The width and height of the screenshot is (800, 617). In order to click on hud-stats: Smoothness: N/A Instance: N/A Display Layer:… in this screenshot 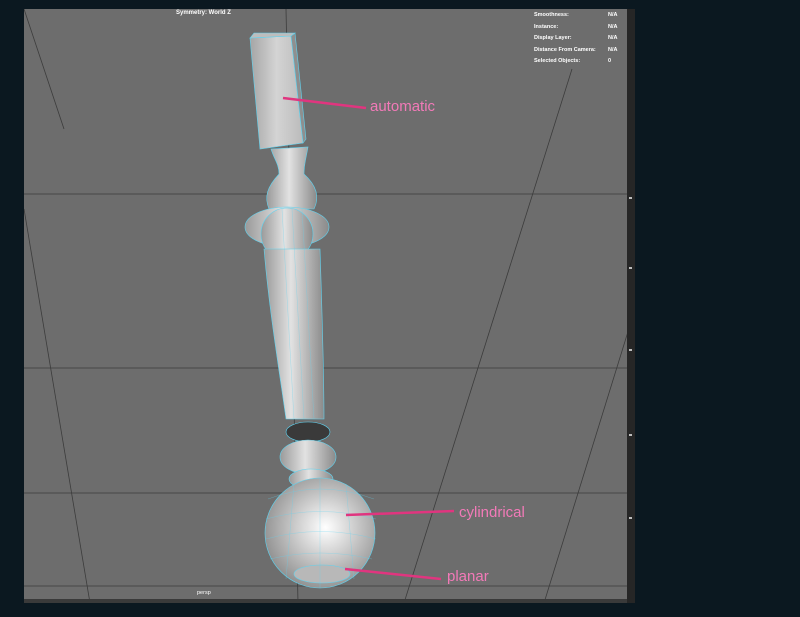, I will do `click(584, 39)`.